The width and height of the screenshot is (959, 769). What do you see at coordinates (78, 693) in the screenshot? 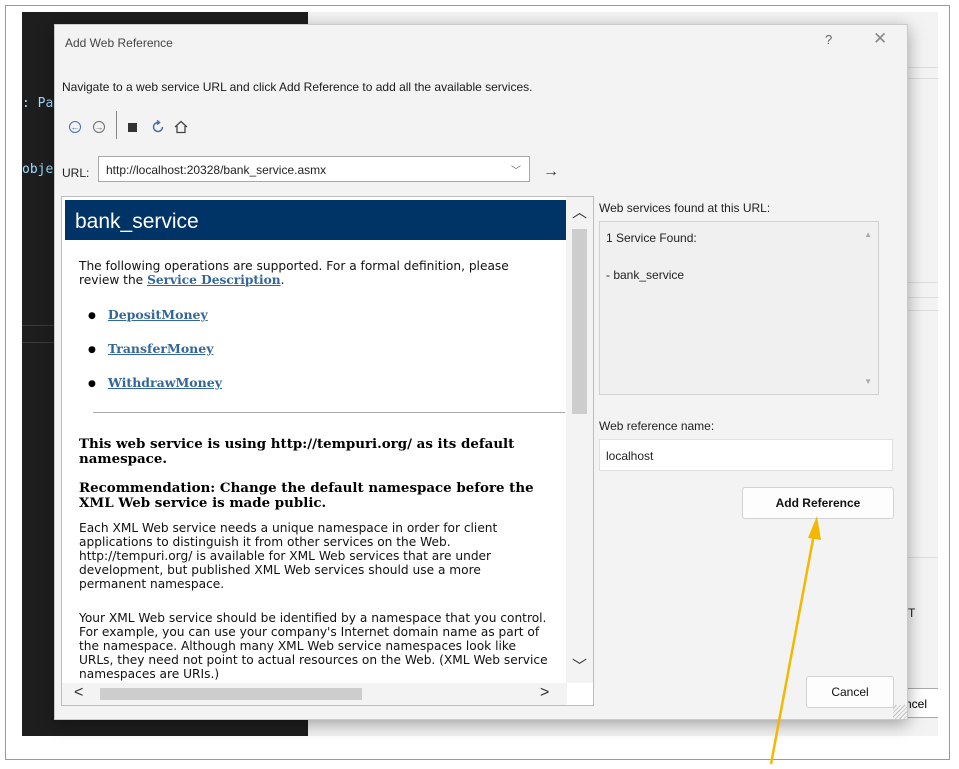
I see `chevron-left-icon: <` at bounding box center [78, 693].